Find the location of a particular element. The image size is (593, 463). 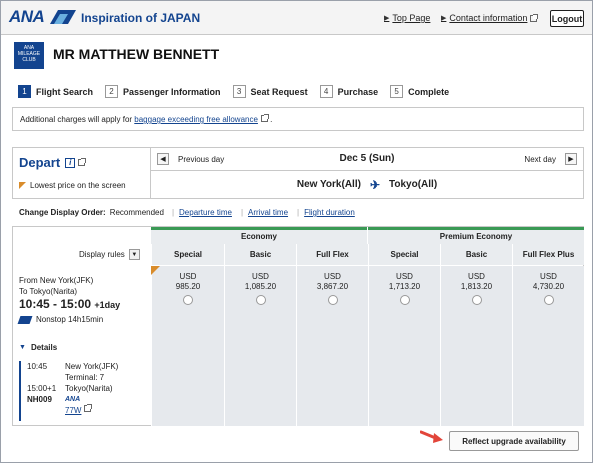

departure-time: 10:45 is located at coordinates (37, 366).